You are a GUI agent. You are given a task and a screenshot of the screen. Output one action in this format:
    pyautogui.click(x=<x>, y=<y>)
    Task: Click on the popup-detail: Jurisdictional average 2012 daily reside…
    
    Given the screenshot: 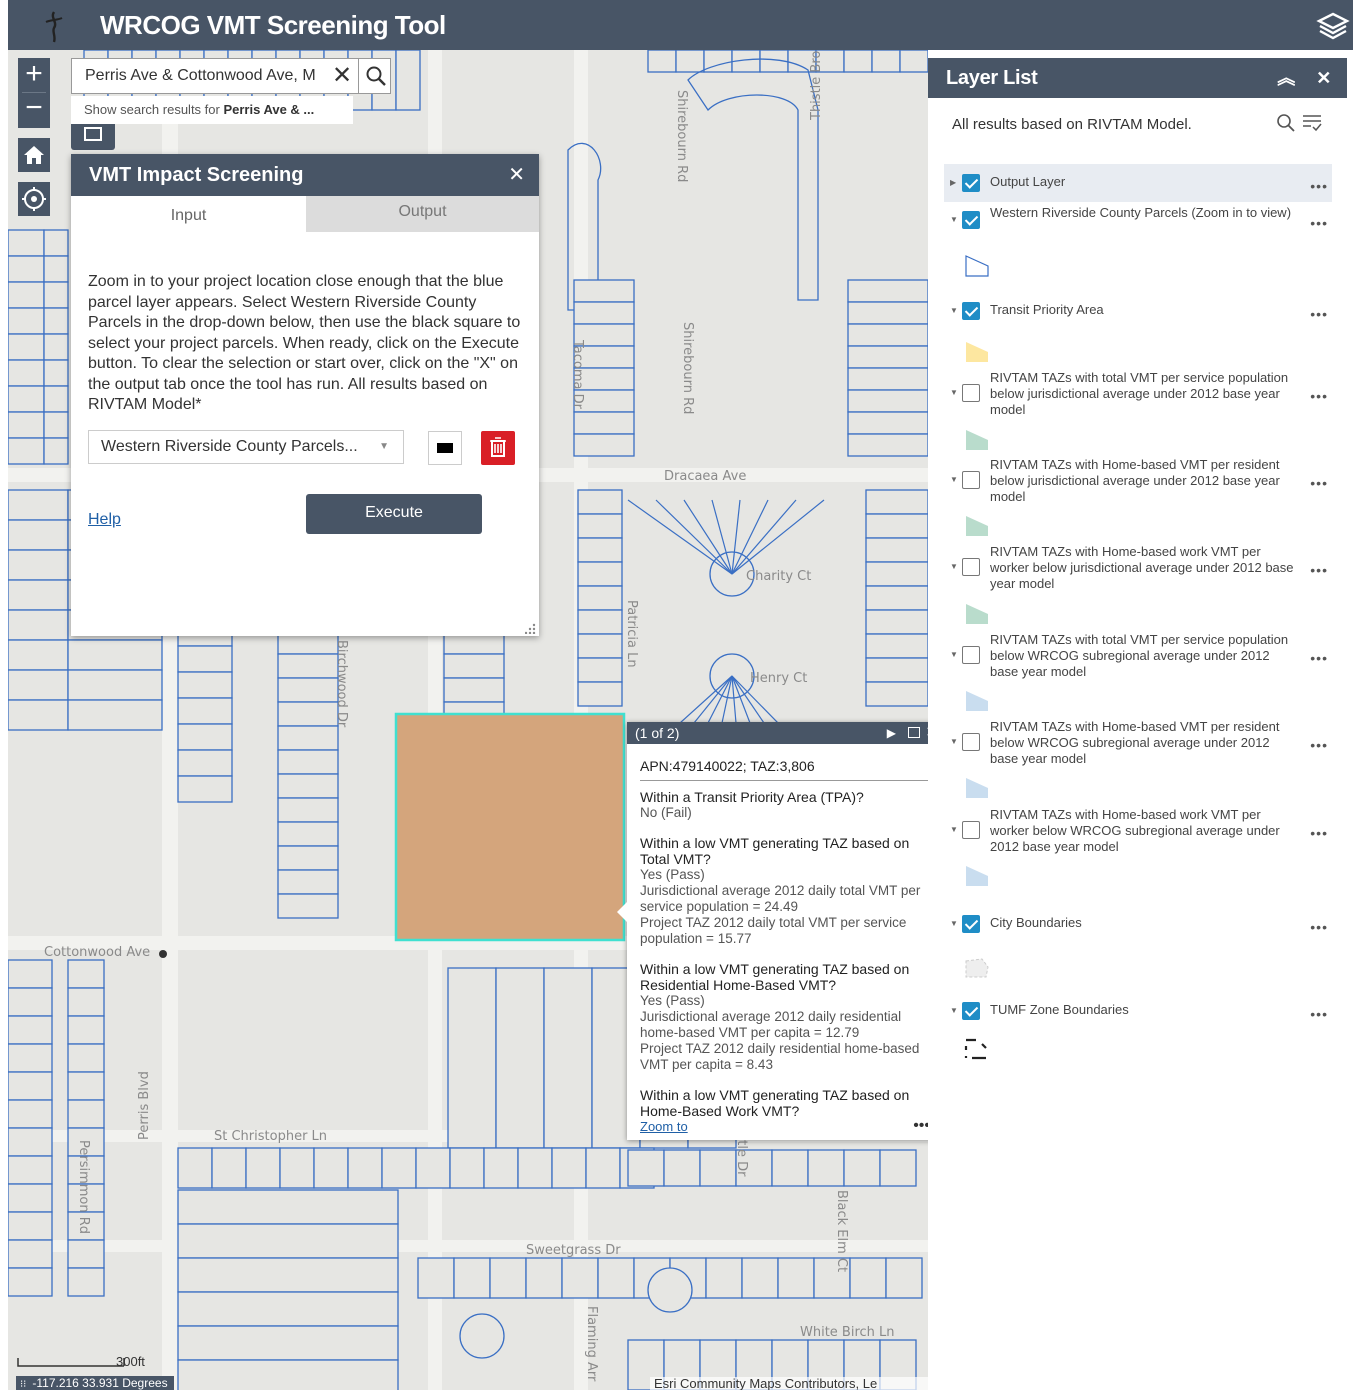 What is the action you would take?
    pyautogui.click(x=771, y=1024)
    